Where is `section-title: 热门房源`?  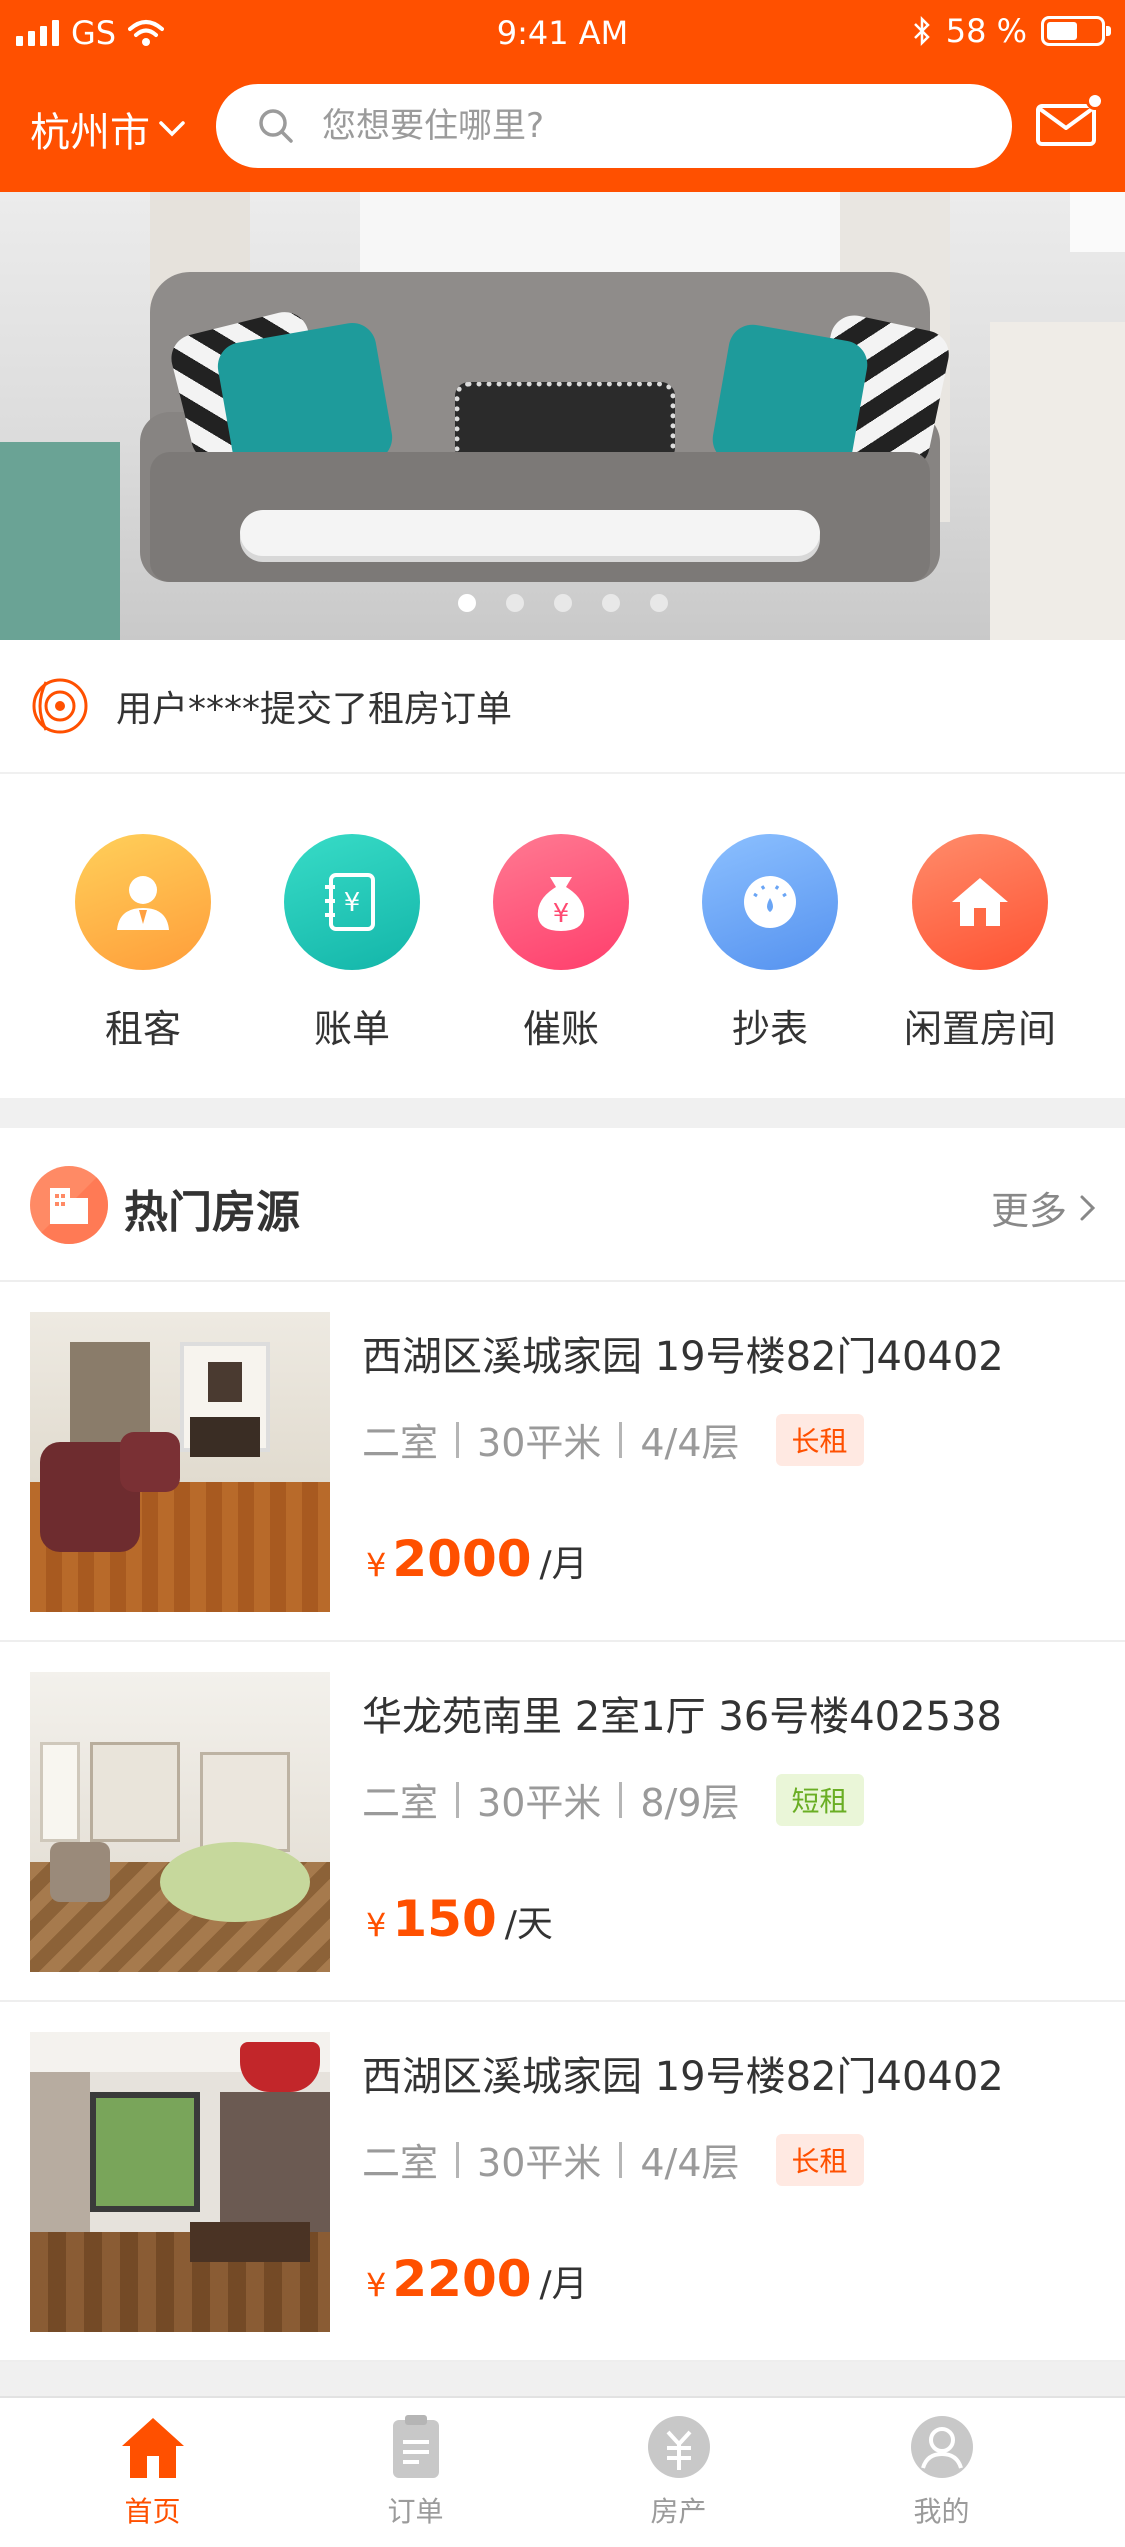
section-title: 热门房源 is located at coordinates (212, 1212).